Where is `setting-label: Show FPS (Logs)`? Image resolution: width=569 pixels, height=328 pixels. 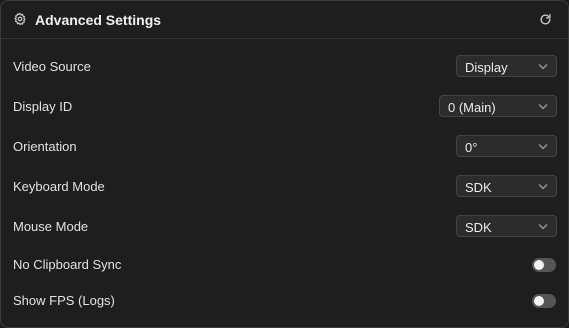 setting-label: Show FPS (Logs) is located at coordinates (64, 300).